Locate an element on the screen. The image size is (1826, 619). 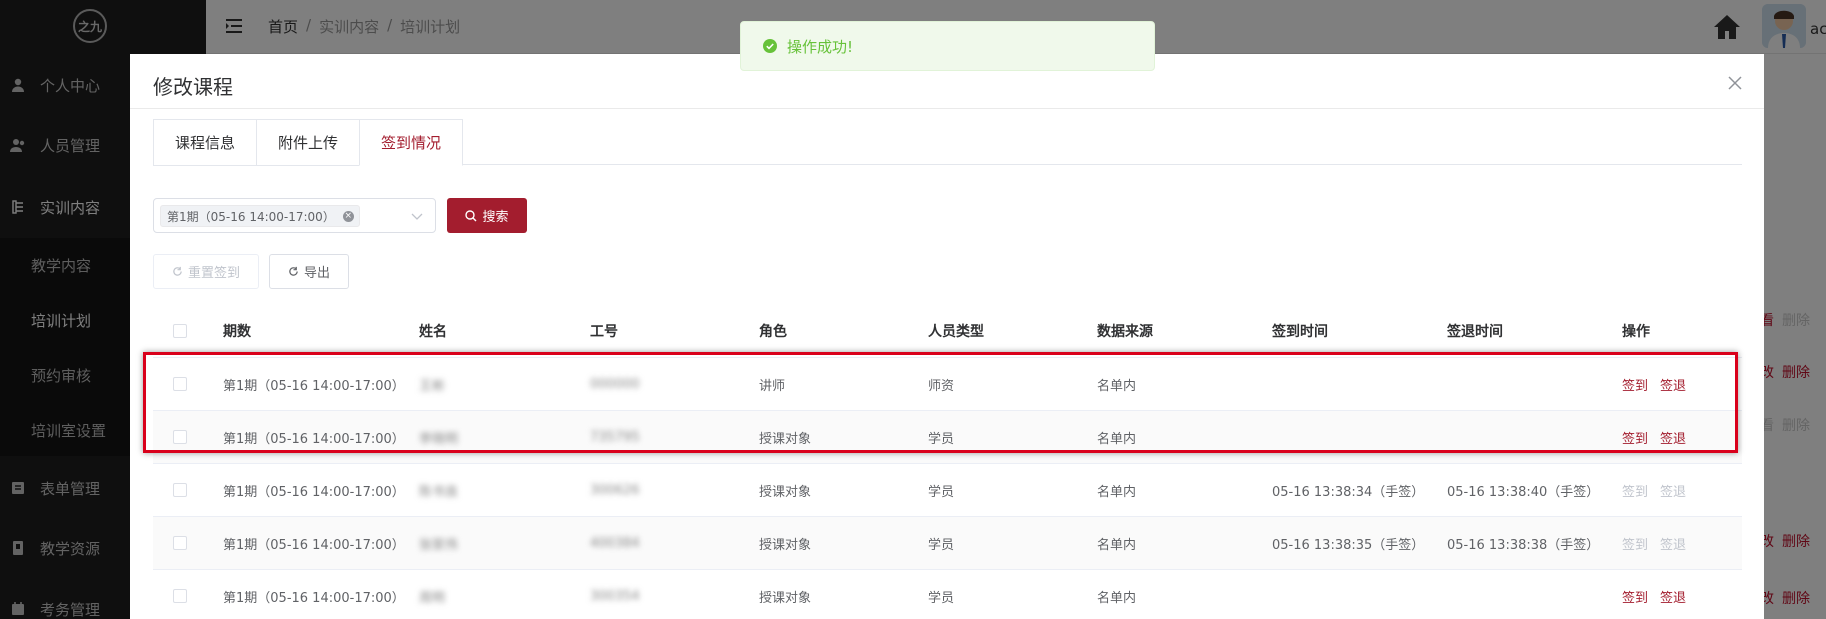
period-tag-label: 第1期（05-16 14:00-17:00） is located at coordinates (251, 216).